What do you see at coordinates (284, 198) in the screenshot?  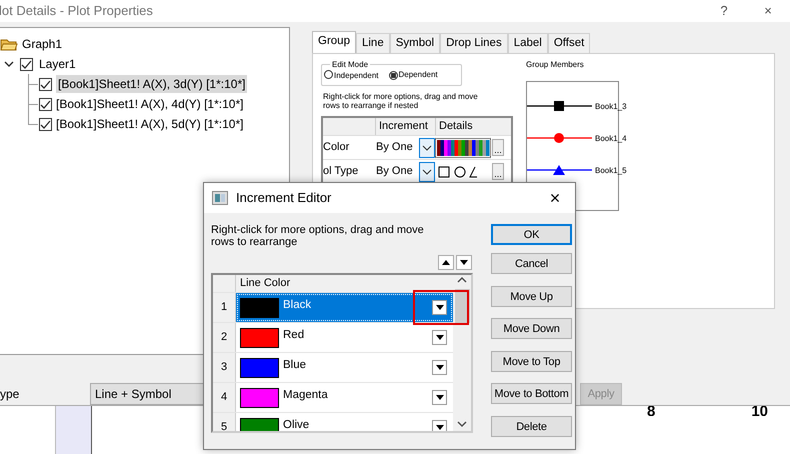 I see `dialog-title: Increment Editor` at bounding box center [284, 198].